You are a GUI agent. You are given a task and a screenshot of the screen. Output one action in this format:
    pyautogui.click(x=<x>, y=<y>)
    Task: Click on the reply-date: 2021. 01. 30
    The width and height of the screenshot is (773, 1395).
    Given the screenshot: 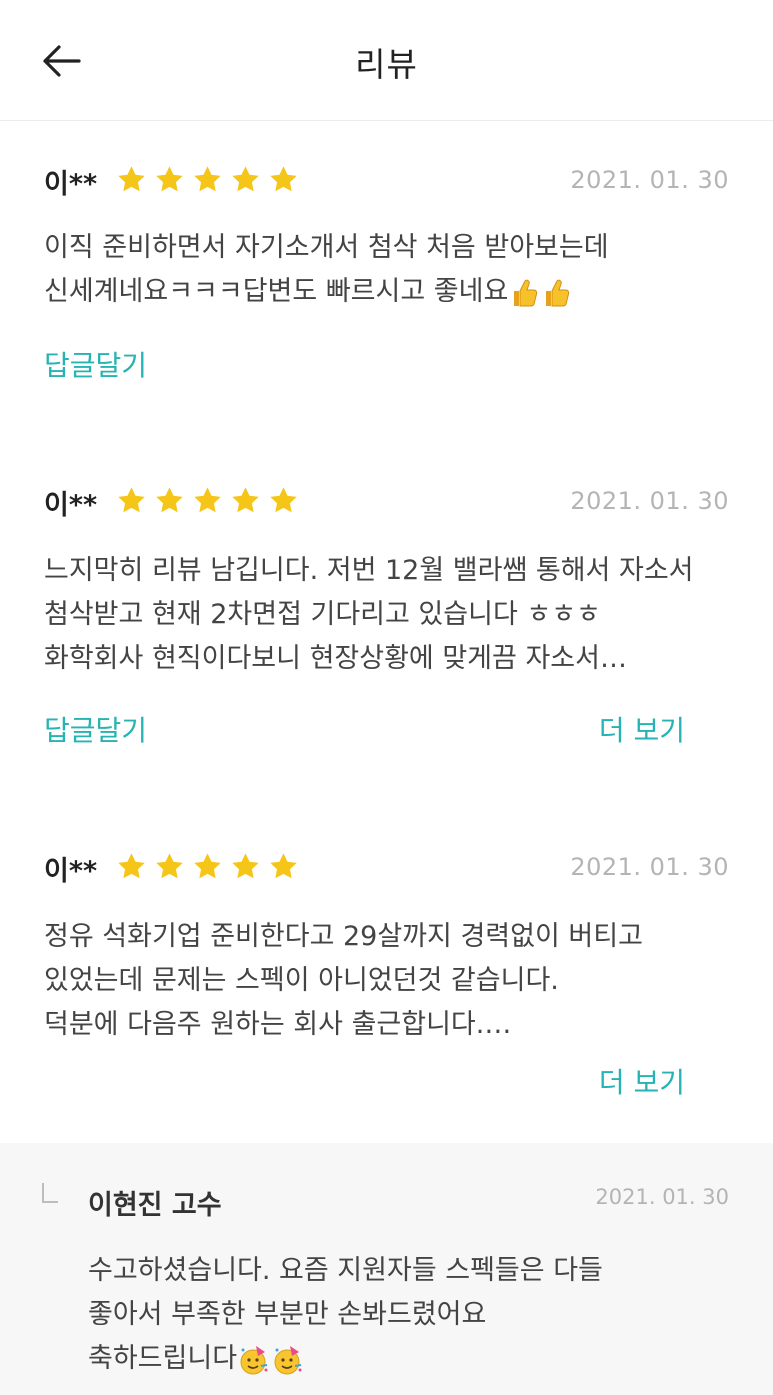 What is the action you would take?
    pyautogui.click(x=662, y=1197)
    